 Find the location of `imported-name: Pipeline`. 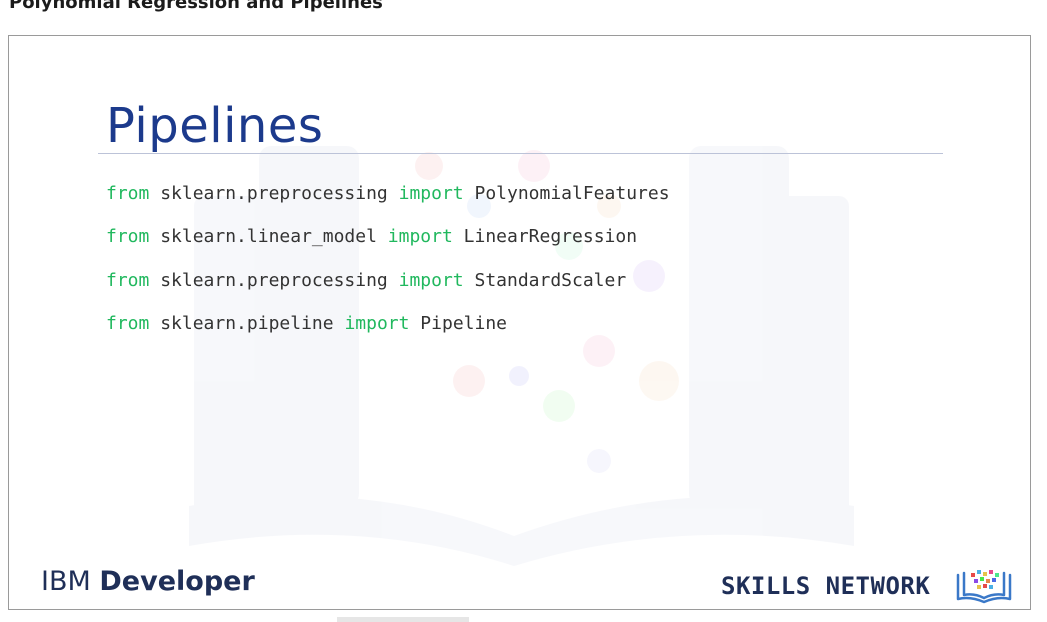

imported-name: Pipeline is located at coordinates (458, 323).